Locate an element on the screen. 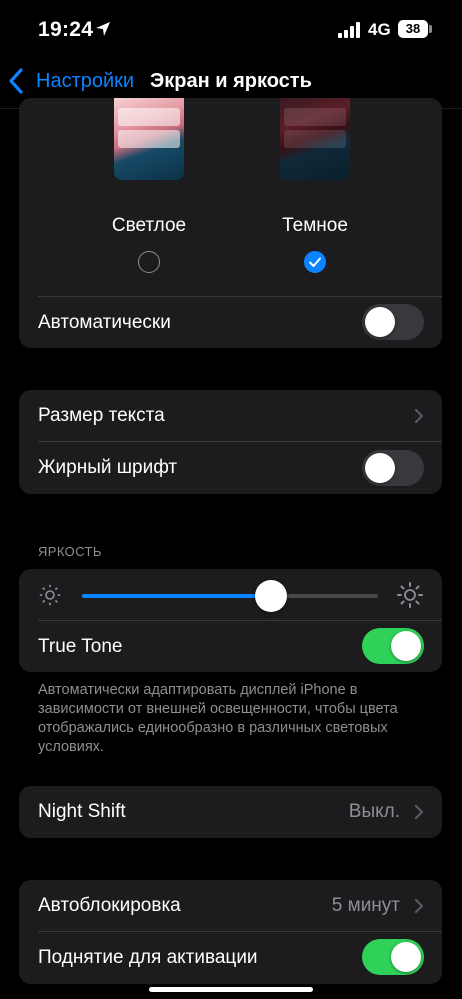 Image resolution: width=462 pixels, height=999 pixels. night-shift-value: Выкл. is located at coordinates (374, 811).